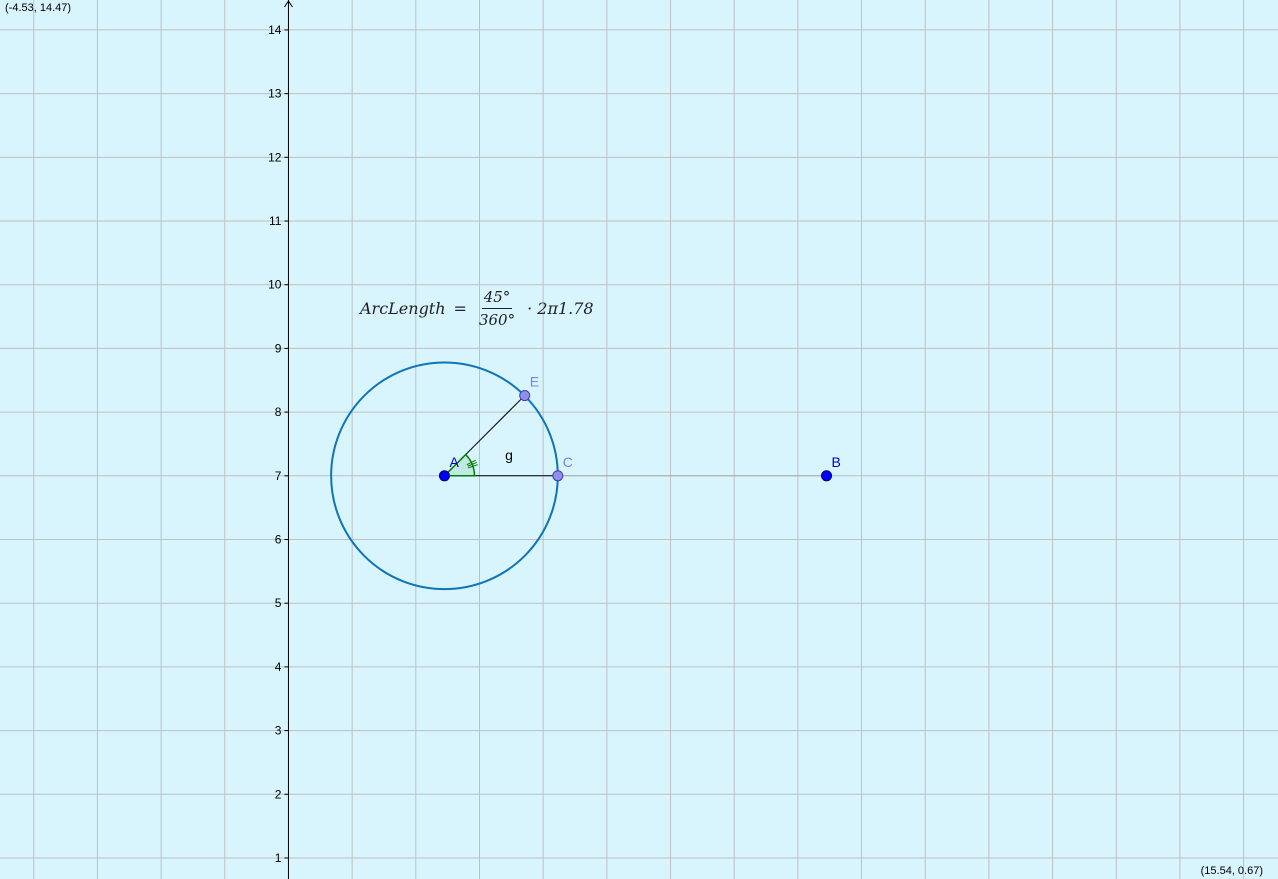 The width and height of the screenshot is (1278, 879). I want to click on y-axis-tick-label: 3, so click(278, 731).